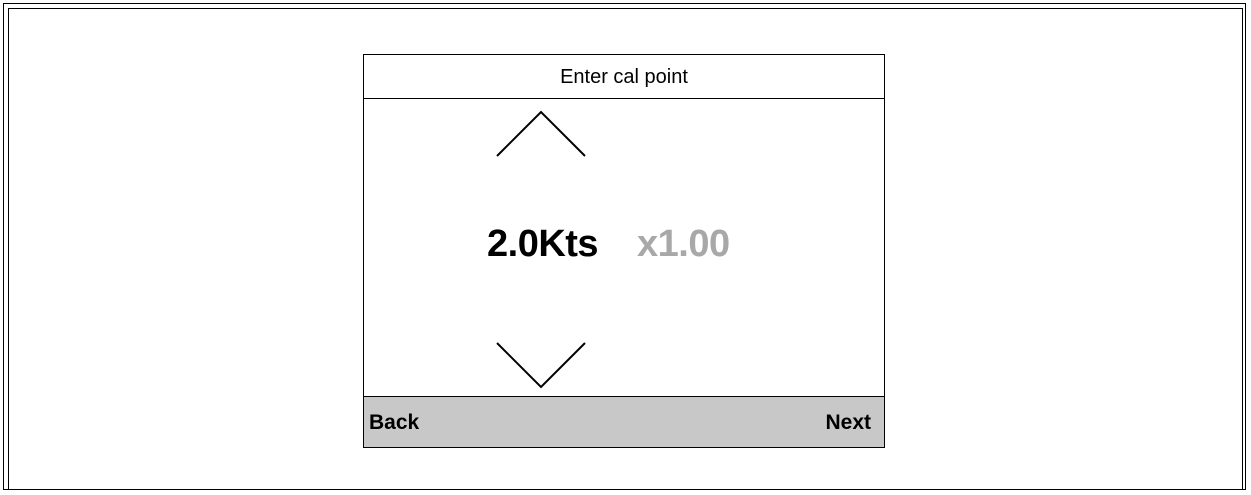 The image size is (1251, 495). I want to click on chevron-down-icon, so click(541, 366).